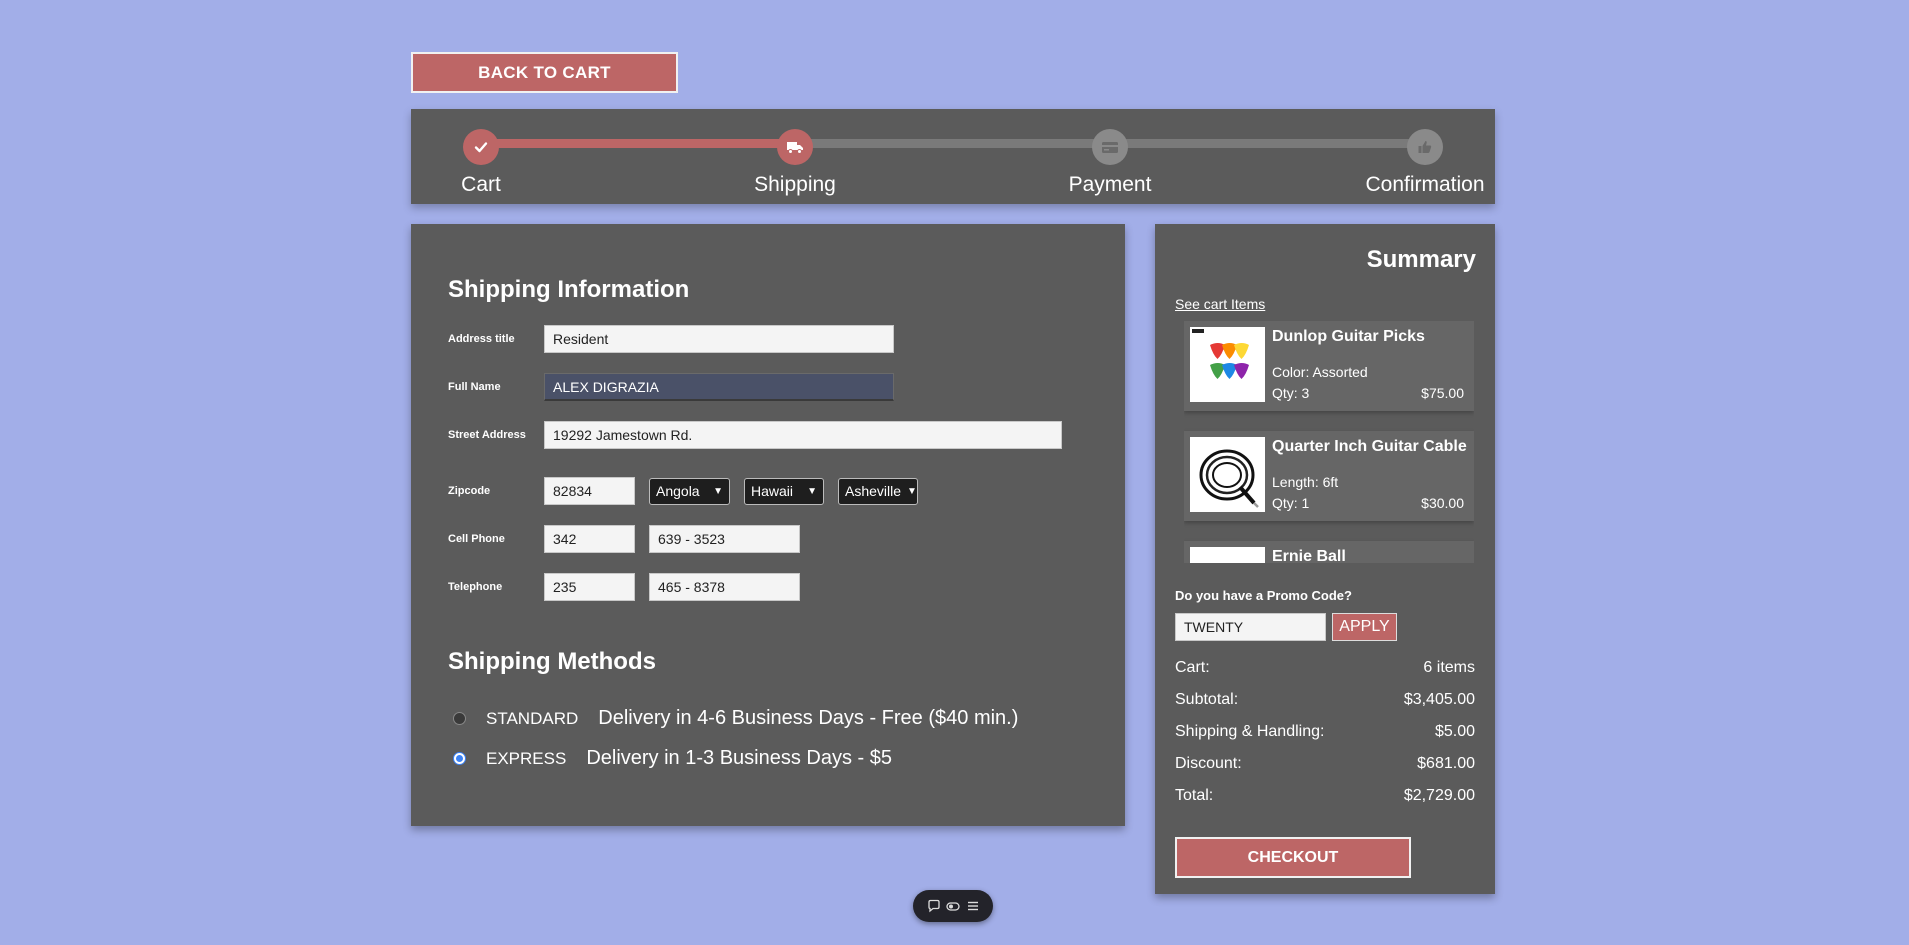 The height and width of the screenshot is (945, 1909). Describe the element at coordinates (544, 72) in the screenshot. I see `back-to-cart-button: BACK TO CART` at that location.